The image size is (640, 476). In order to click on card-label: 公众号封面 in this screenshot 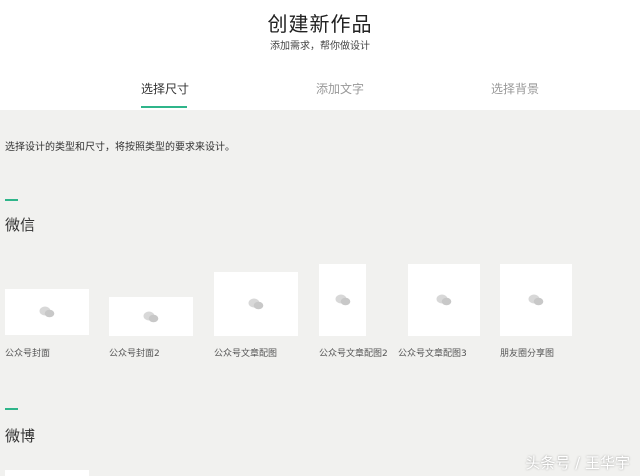, I will do `click(28, 354)`.